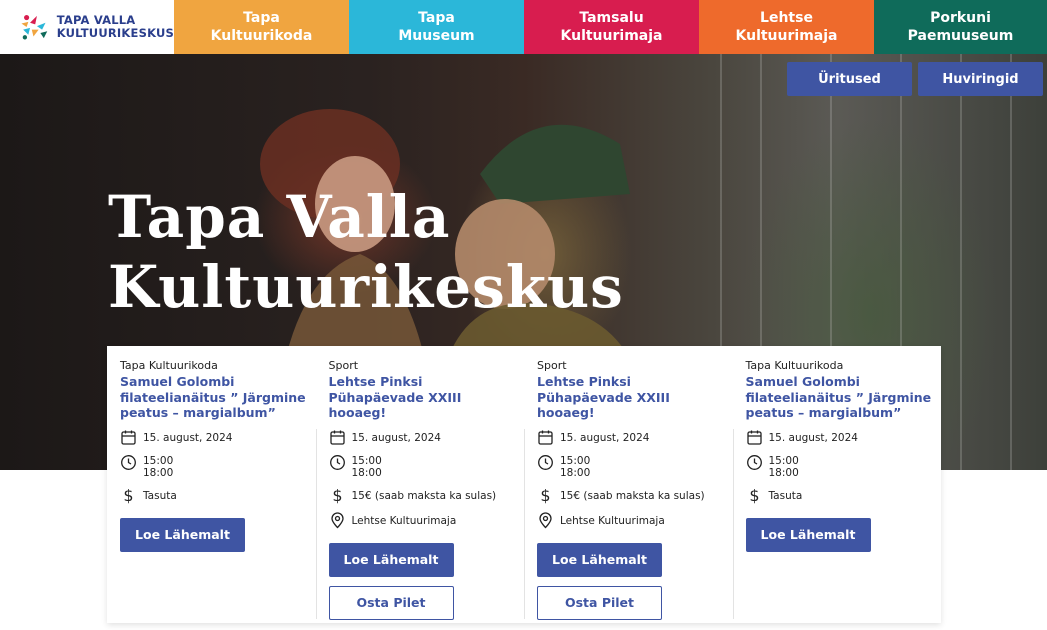 The height and width of the screenshot is (630, 1047). I want to click on nav-tab-tapa-kultuurikoda: Tapa Kultuurikoda, so click(261, 27).